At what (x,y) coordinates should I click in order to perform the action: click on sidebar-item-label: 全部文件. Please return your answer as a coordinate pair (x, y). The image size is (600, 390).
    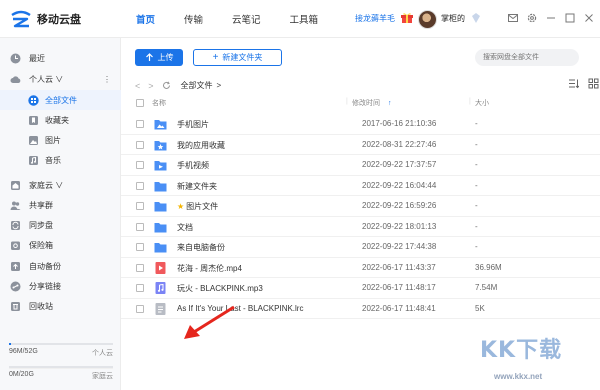
    Looking at the image, I should click on (61, 100).